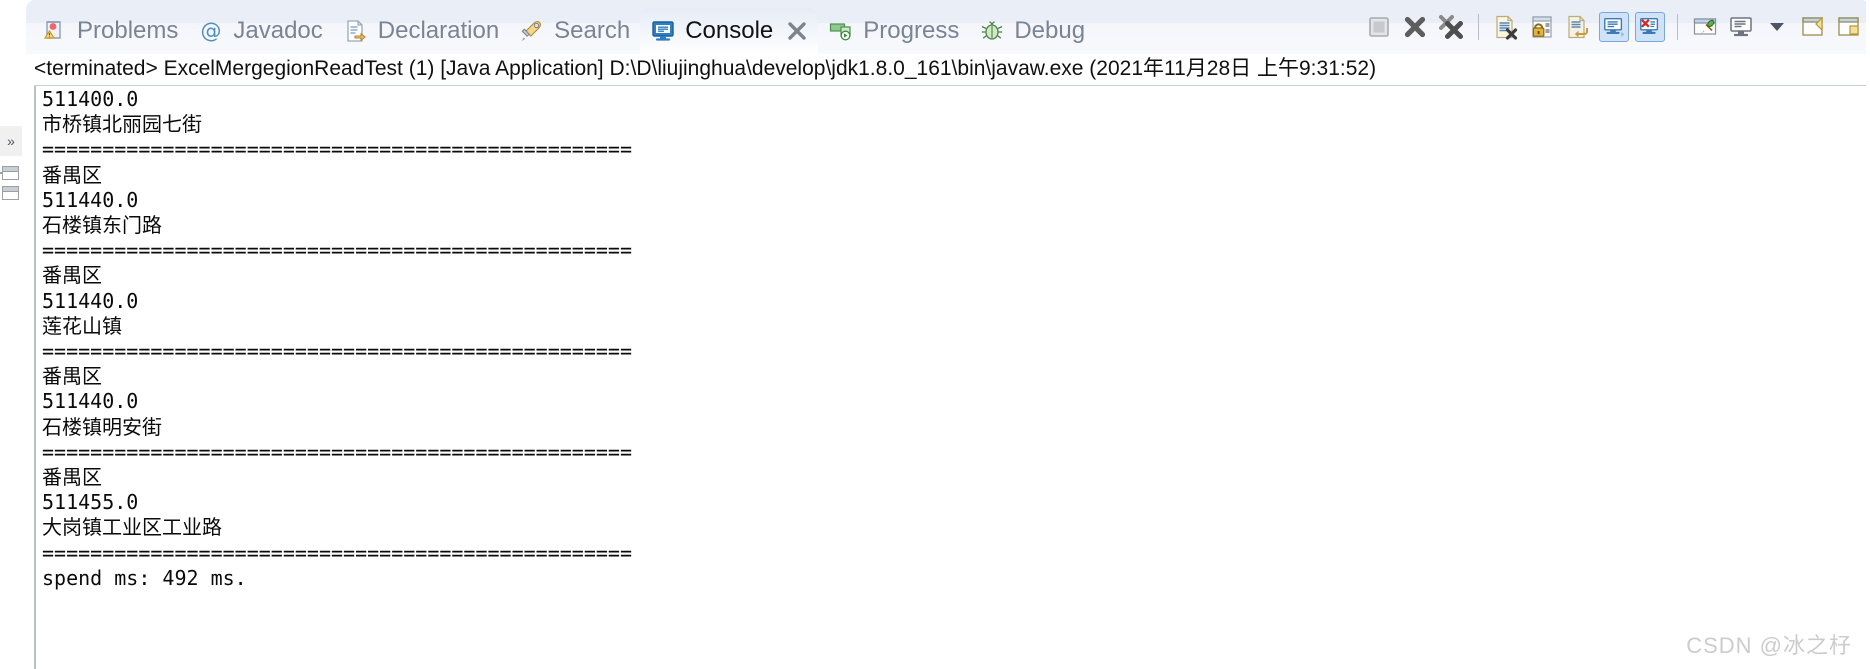  I want to click on restore-perspective-button: », so click(11, 141).